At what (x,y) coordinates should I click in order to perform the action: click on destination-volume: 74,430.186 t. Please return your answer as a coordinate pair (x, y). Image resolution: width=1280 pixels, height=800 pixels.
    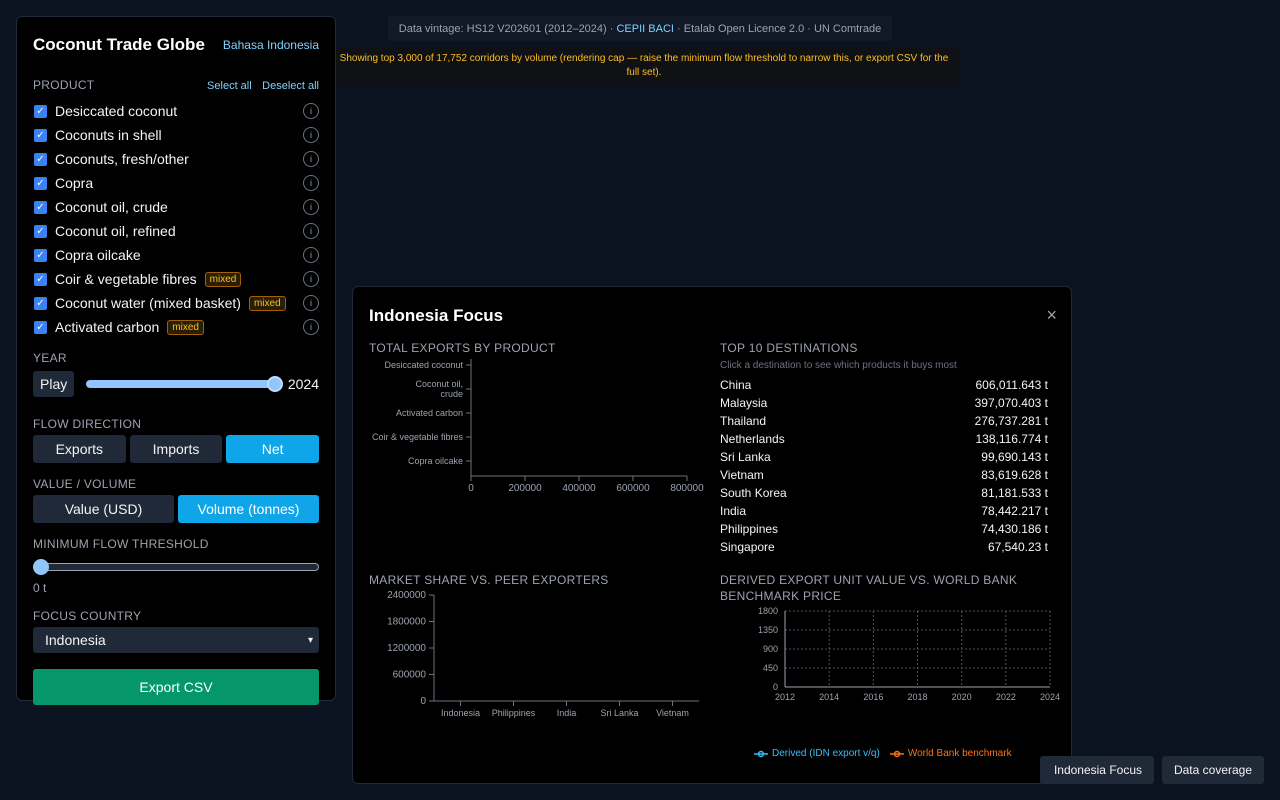
    Looking at the image, I should click on (1014, 529).